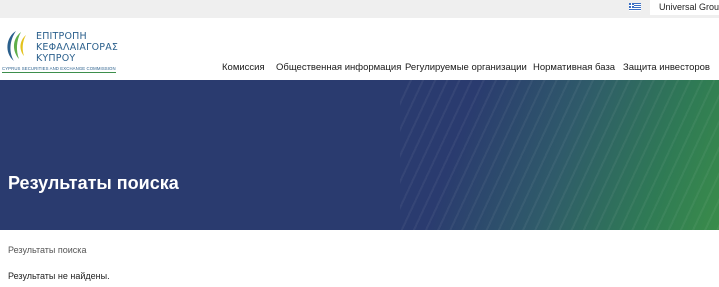  Describe the element at coordinates (466, 68) in the screenshot. I see `nav-item-regulated-entities: Регулируемые организации` at that location.